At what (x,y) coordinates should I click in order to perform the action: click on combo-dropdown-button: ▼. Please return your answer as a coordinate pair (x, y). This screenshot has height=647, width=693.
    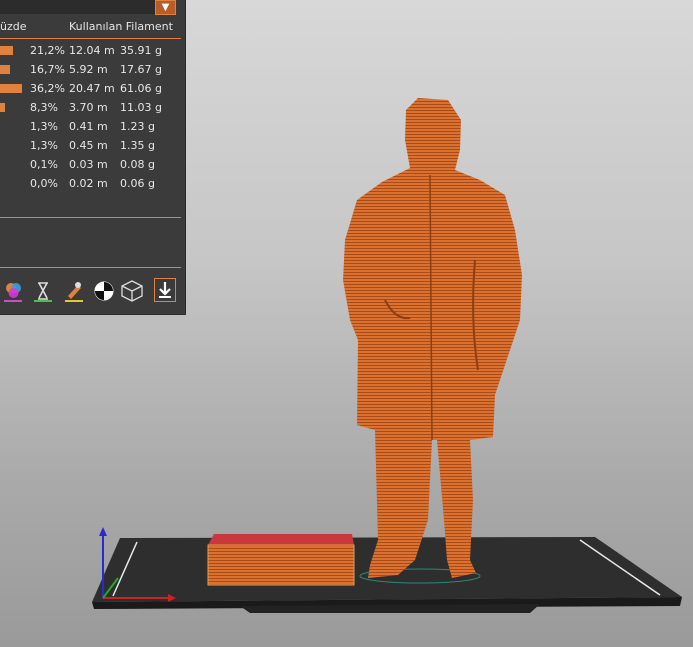
    Looking at the image, I should click on (165, 7).